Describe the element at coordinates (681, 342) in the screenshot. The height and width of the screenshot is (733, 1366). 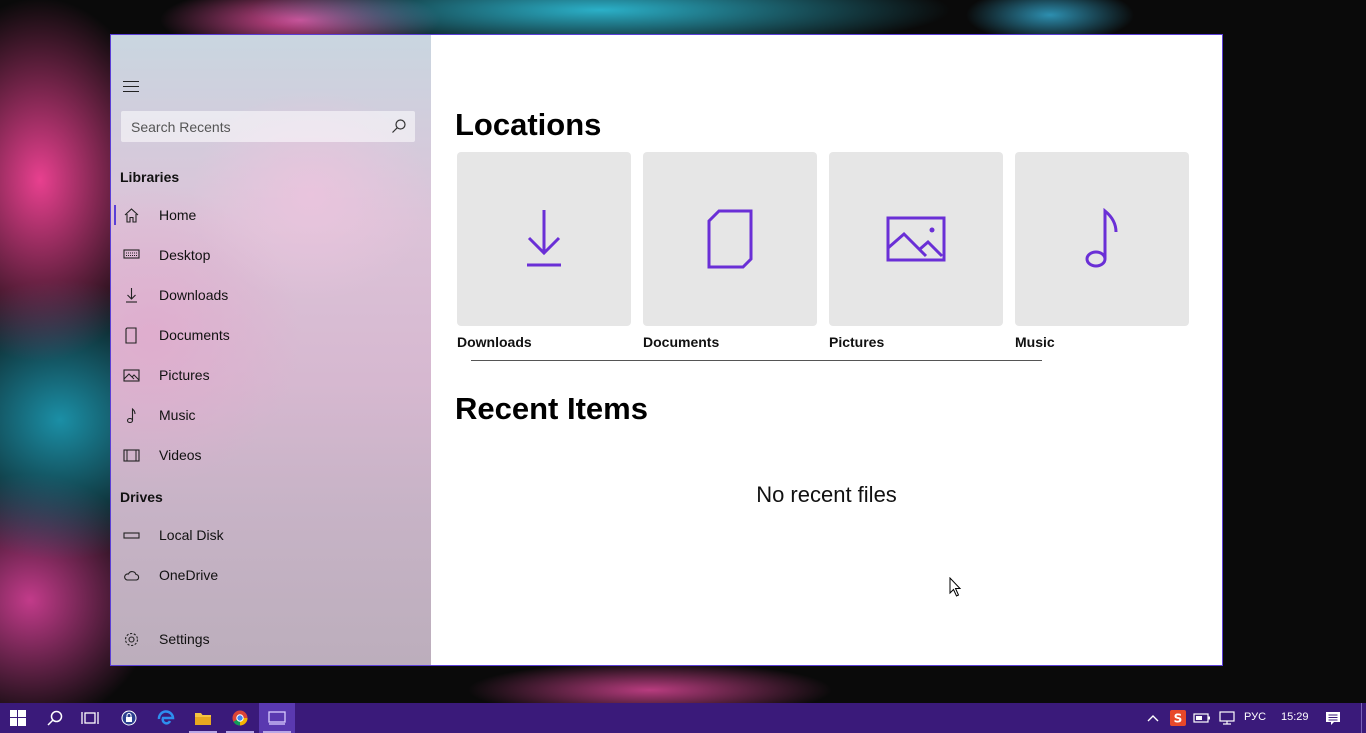
I see `location-tile-label: Documents` at that location.